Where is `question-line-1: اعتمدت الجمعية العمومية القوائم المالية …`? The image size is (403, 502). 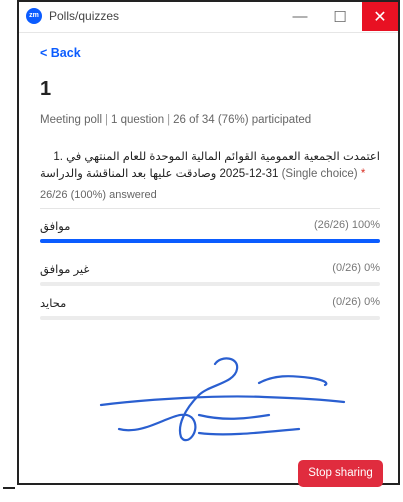 question-line-1: اعتمدت الجمعية العمومية القوائم المالية … is located at coordinates (216, 157).